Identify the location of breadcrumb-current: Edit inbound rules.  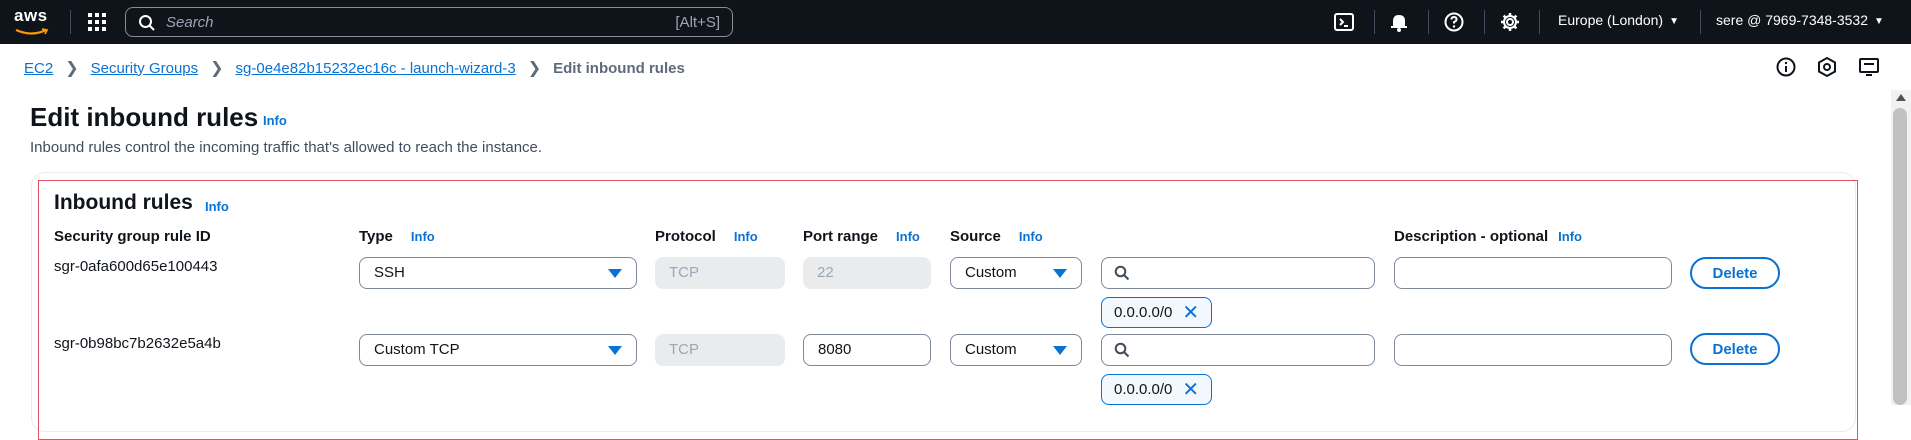
(619, 68).